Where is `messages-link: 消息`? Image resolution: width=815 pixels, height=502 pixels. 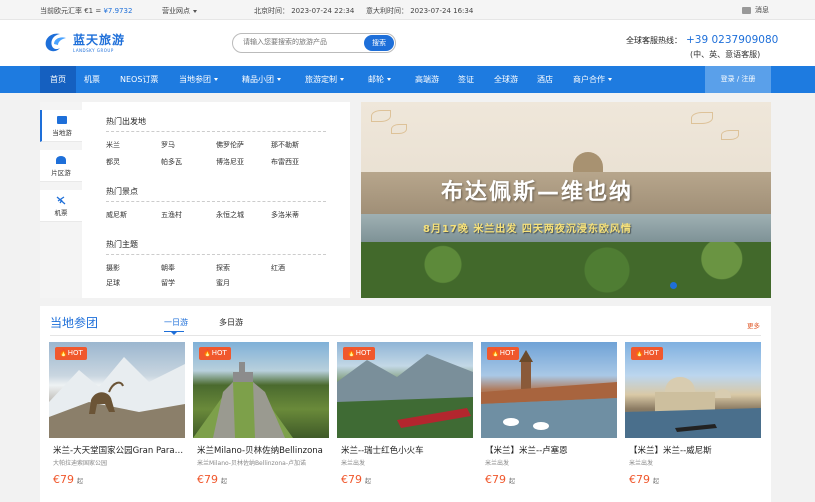 messages-link: 消息 is located at coordinates (755, 10).